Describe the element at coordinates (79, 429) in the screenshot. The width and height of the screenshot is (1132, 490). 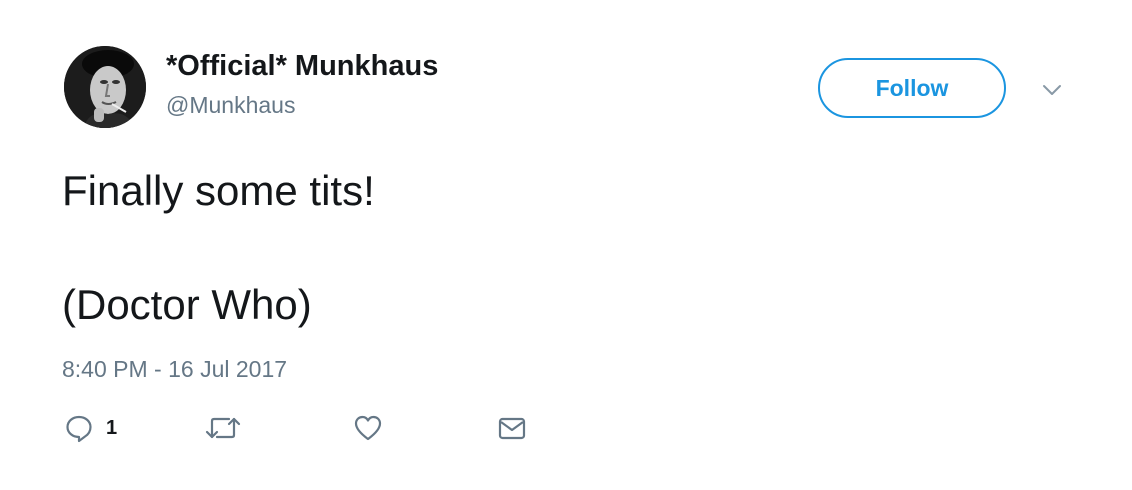
I see `reply-icon` at that location.